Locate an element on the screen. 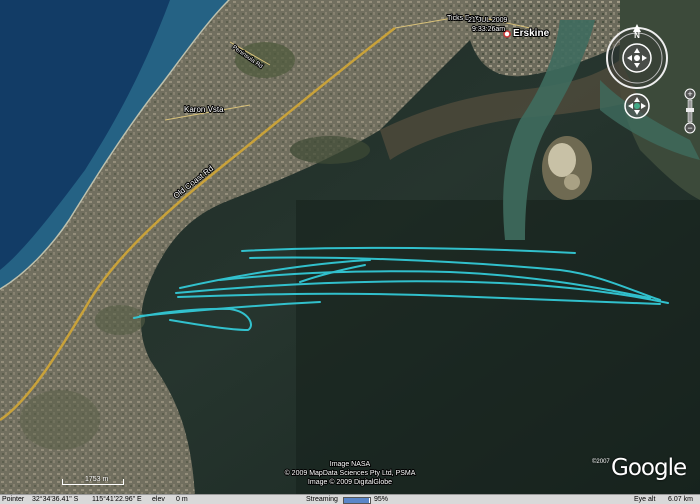  google-copyright: ©2007 is located at coordinates (601, 462).